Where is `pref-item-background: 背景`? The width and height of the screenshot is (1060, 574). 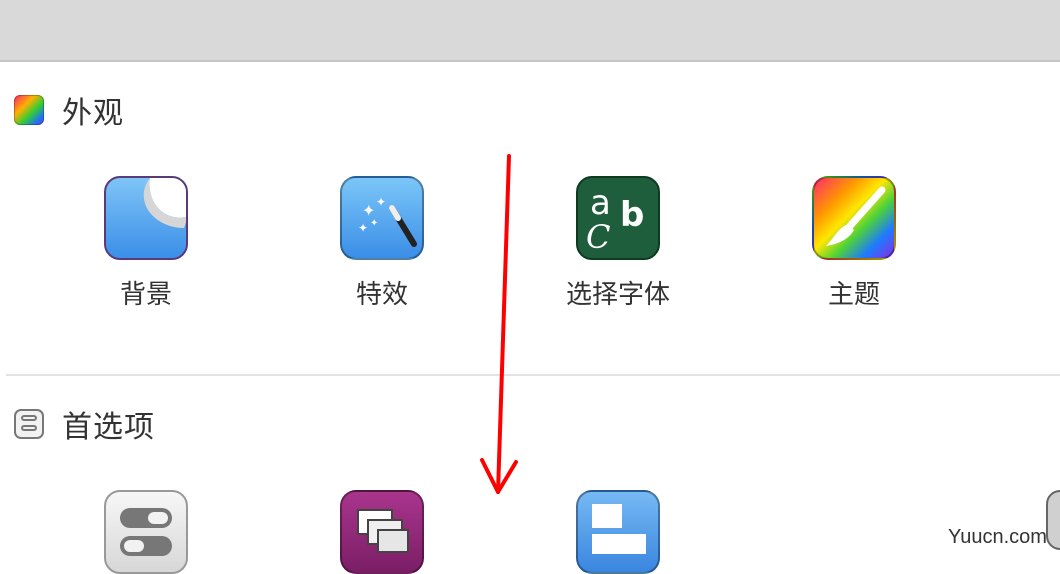 pref-item-background: 背景 is located at coordinates (146, 243).